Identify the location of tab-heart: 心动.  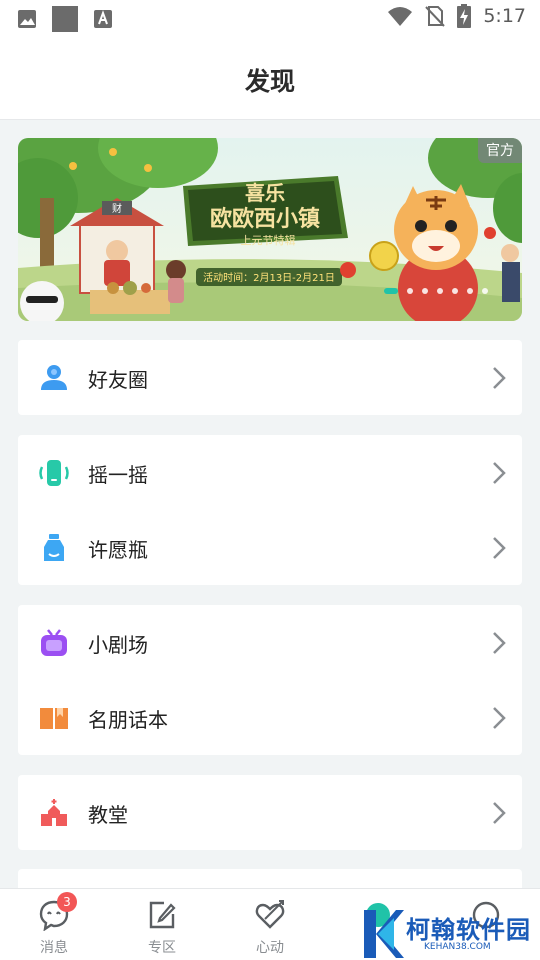
(270, 924).